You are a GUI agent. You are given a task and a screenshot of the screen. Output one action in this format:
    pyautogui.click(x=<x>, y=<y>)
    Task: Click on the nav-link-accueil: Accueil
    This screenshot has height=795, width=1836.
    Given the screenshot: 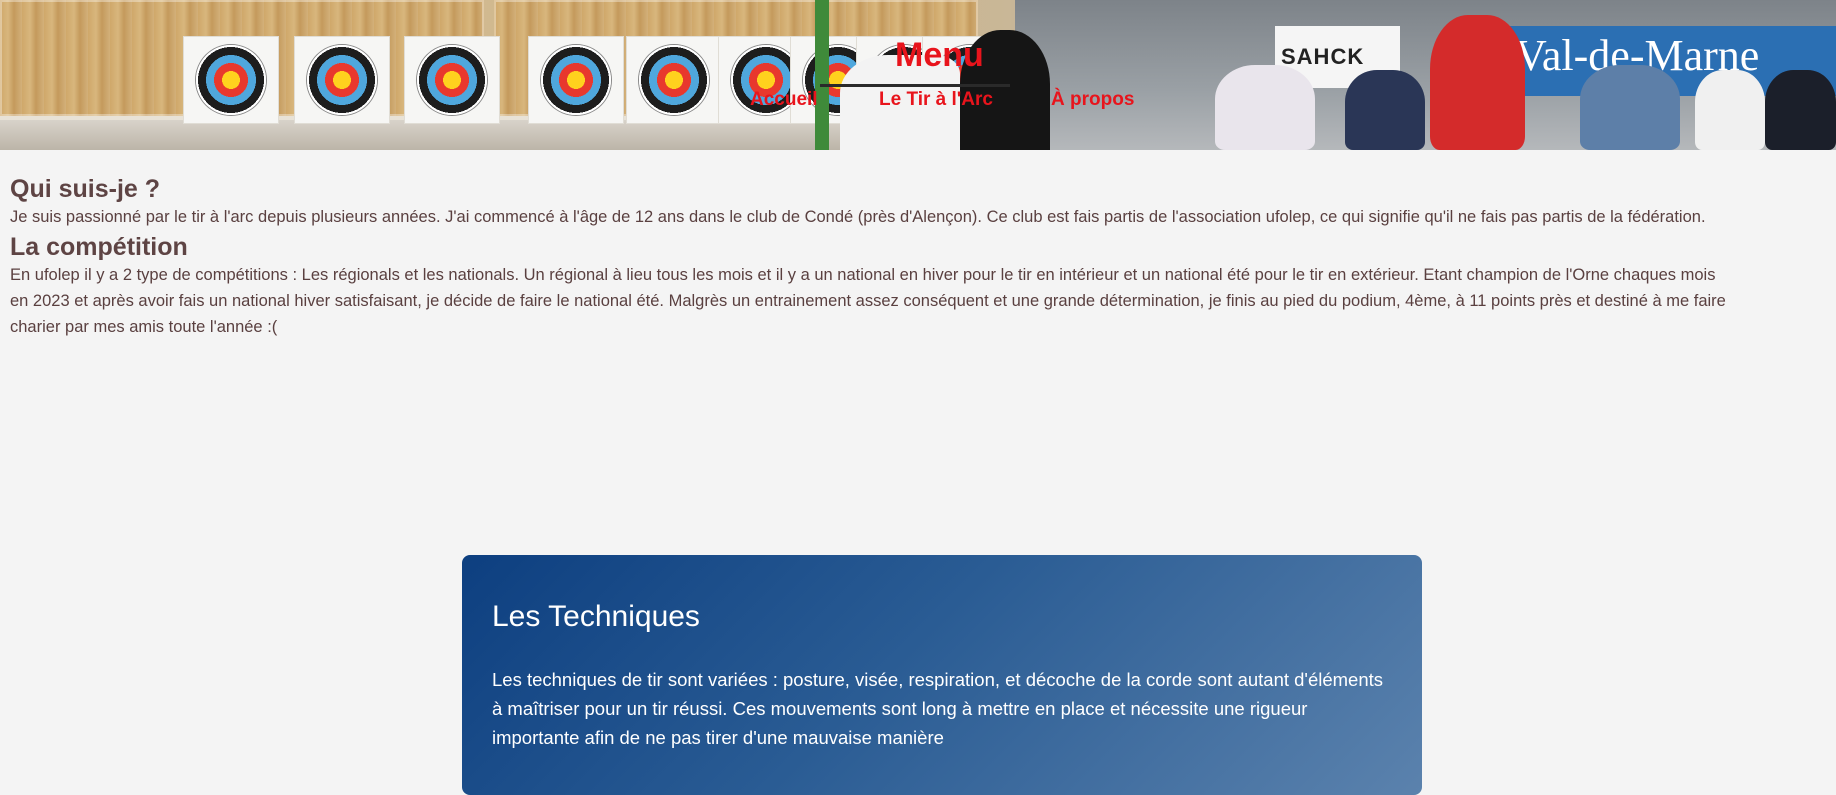 What is the action you would take?
    pyautogui.click(x=784, y=100)
    